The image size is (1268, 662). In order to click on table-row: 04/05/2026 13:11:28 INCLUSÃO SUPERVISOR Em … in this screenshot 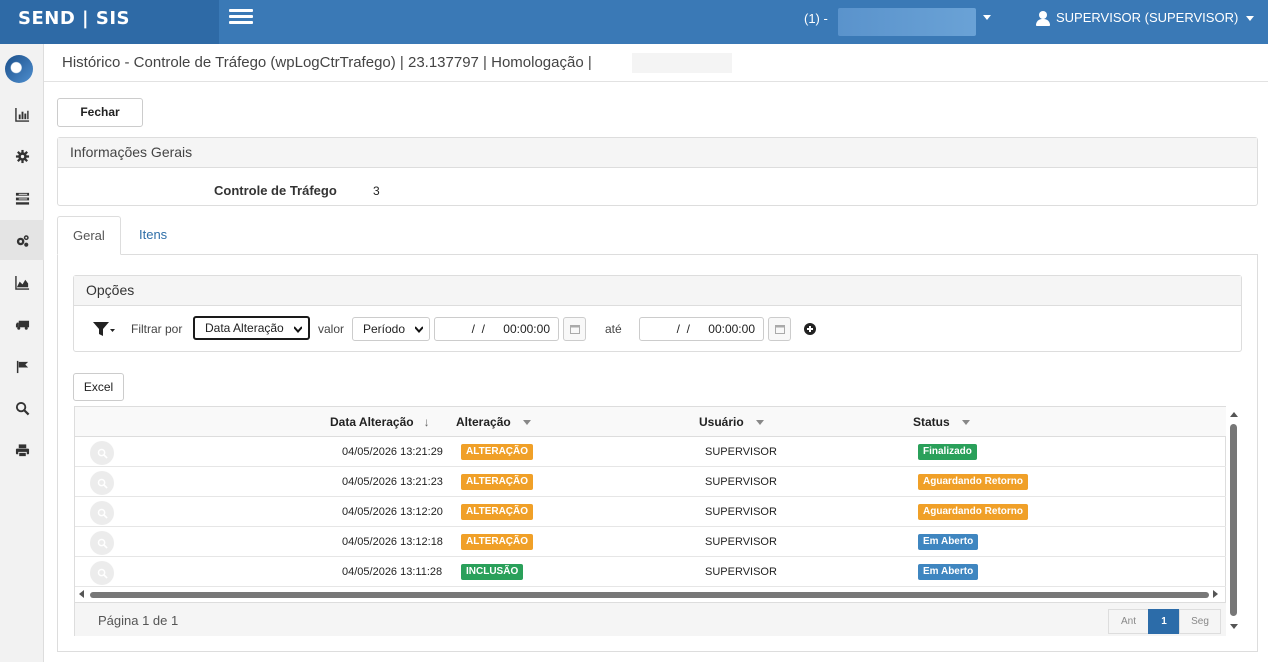, I will do `click(650, 572)`.